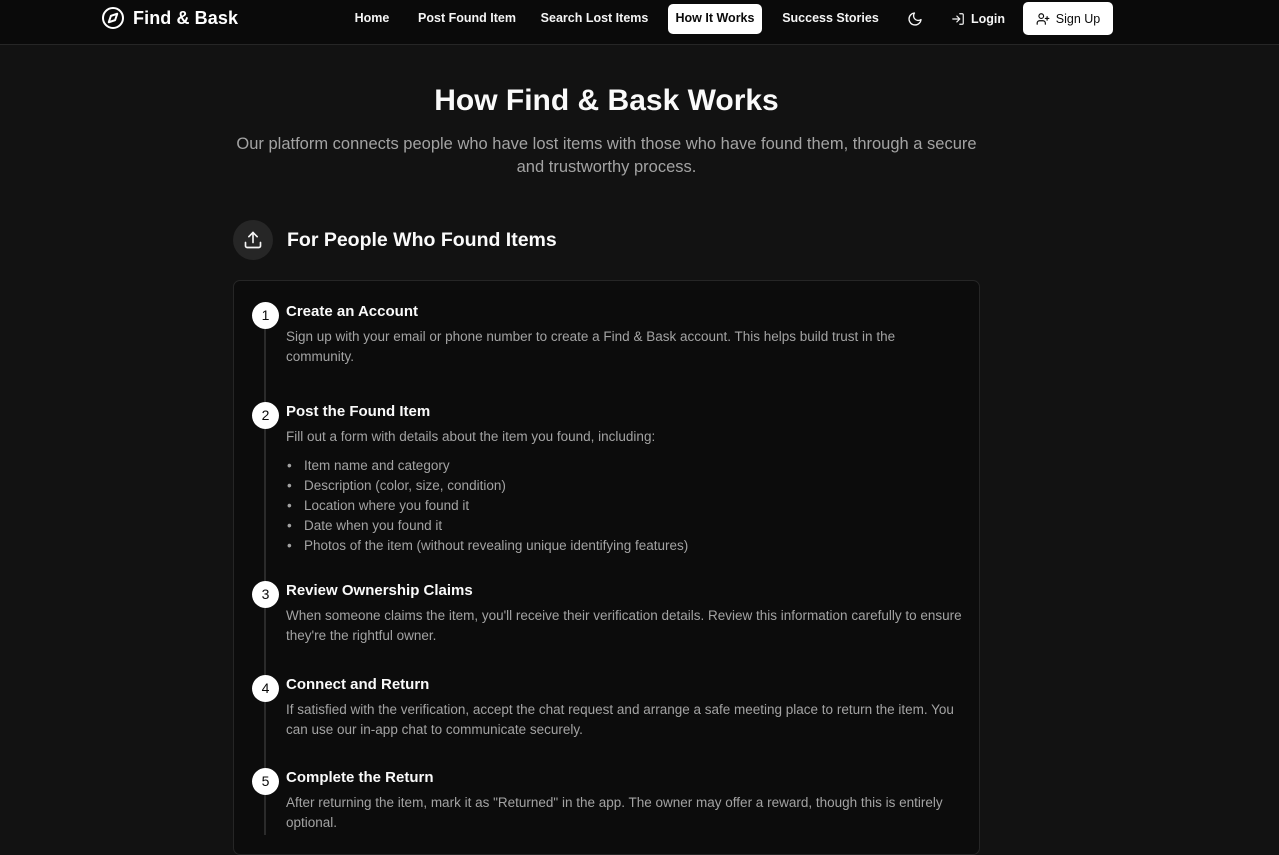  I want to click on nav-link-success-stories: Success Stories, so click(830, 19).